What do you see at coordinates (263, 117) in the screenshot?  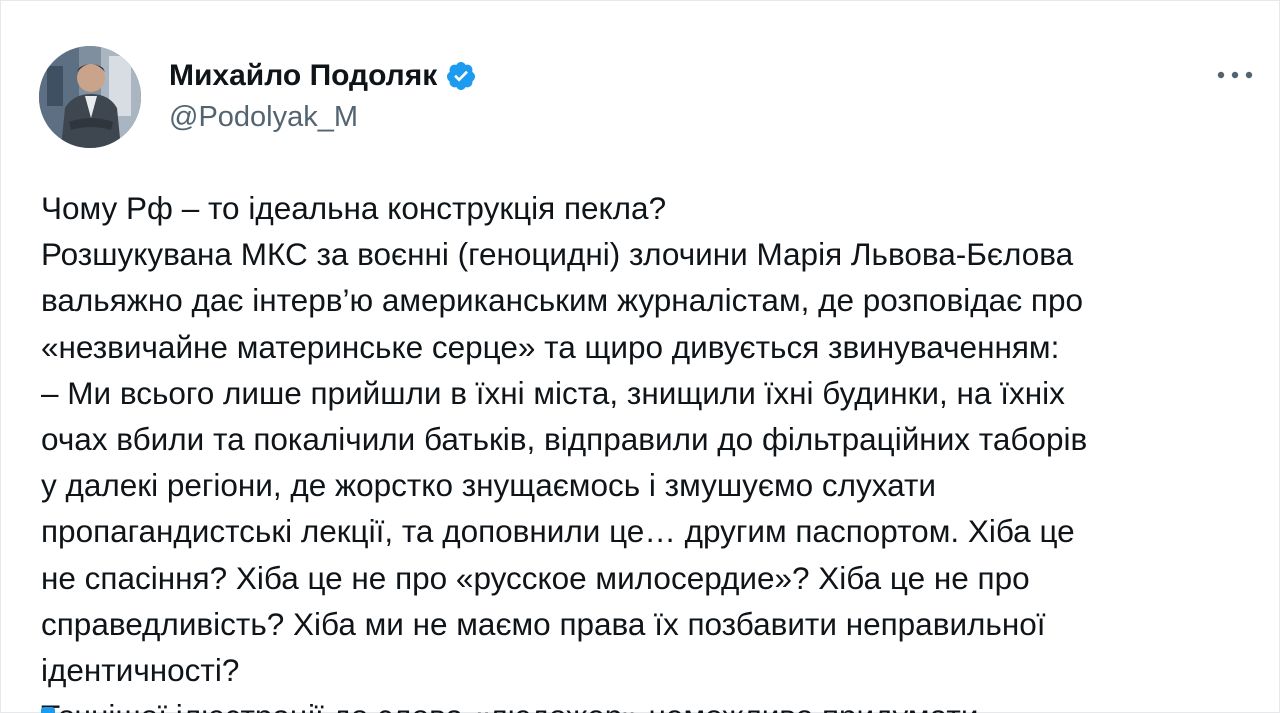 I see `author-handle: @Podolyak_M` at bounding box center [263, 117].